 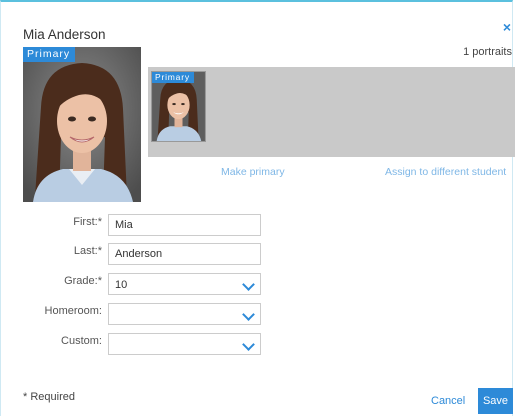 I want to click on portrait-count: 1 portraits, so click(x=487, y=52).